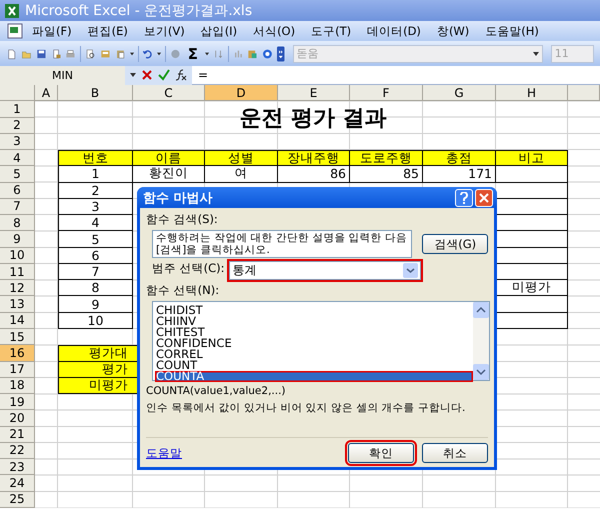  What do you see at coordinates (17, 386) in the screenshot?
I see `row-header: 18` at bounding box center [17, 386].